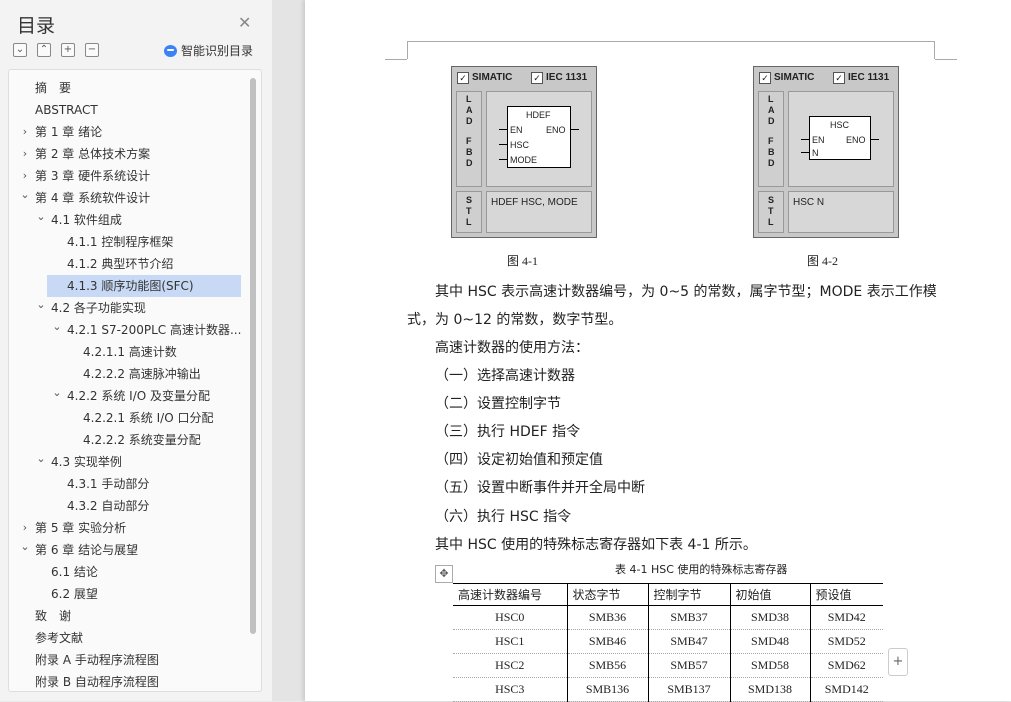  Describe the element at coordinates (539, 212) in the screenshot. I see `stl-instruction: HDEF HSC, MODE` at that location.